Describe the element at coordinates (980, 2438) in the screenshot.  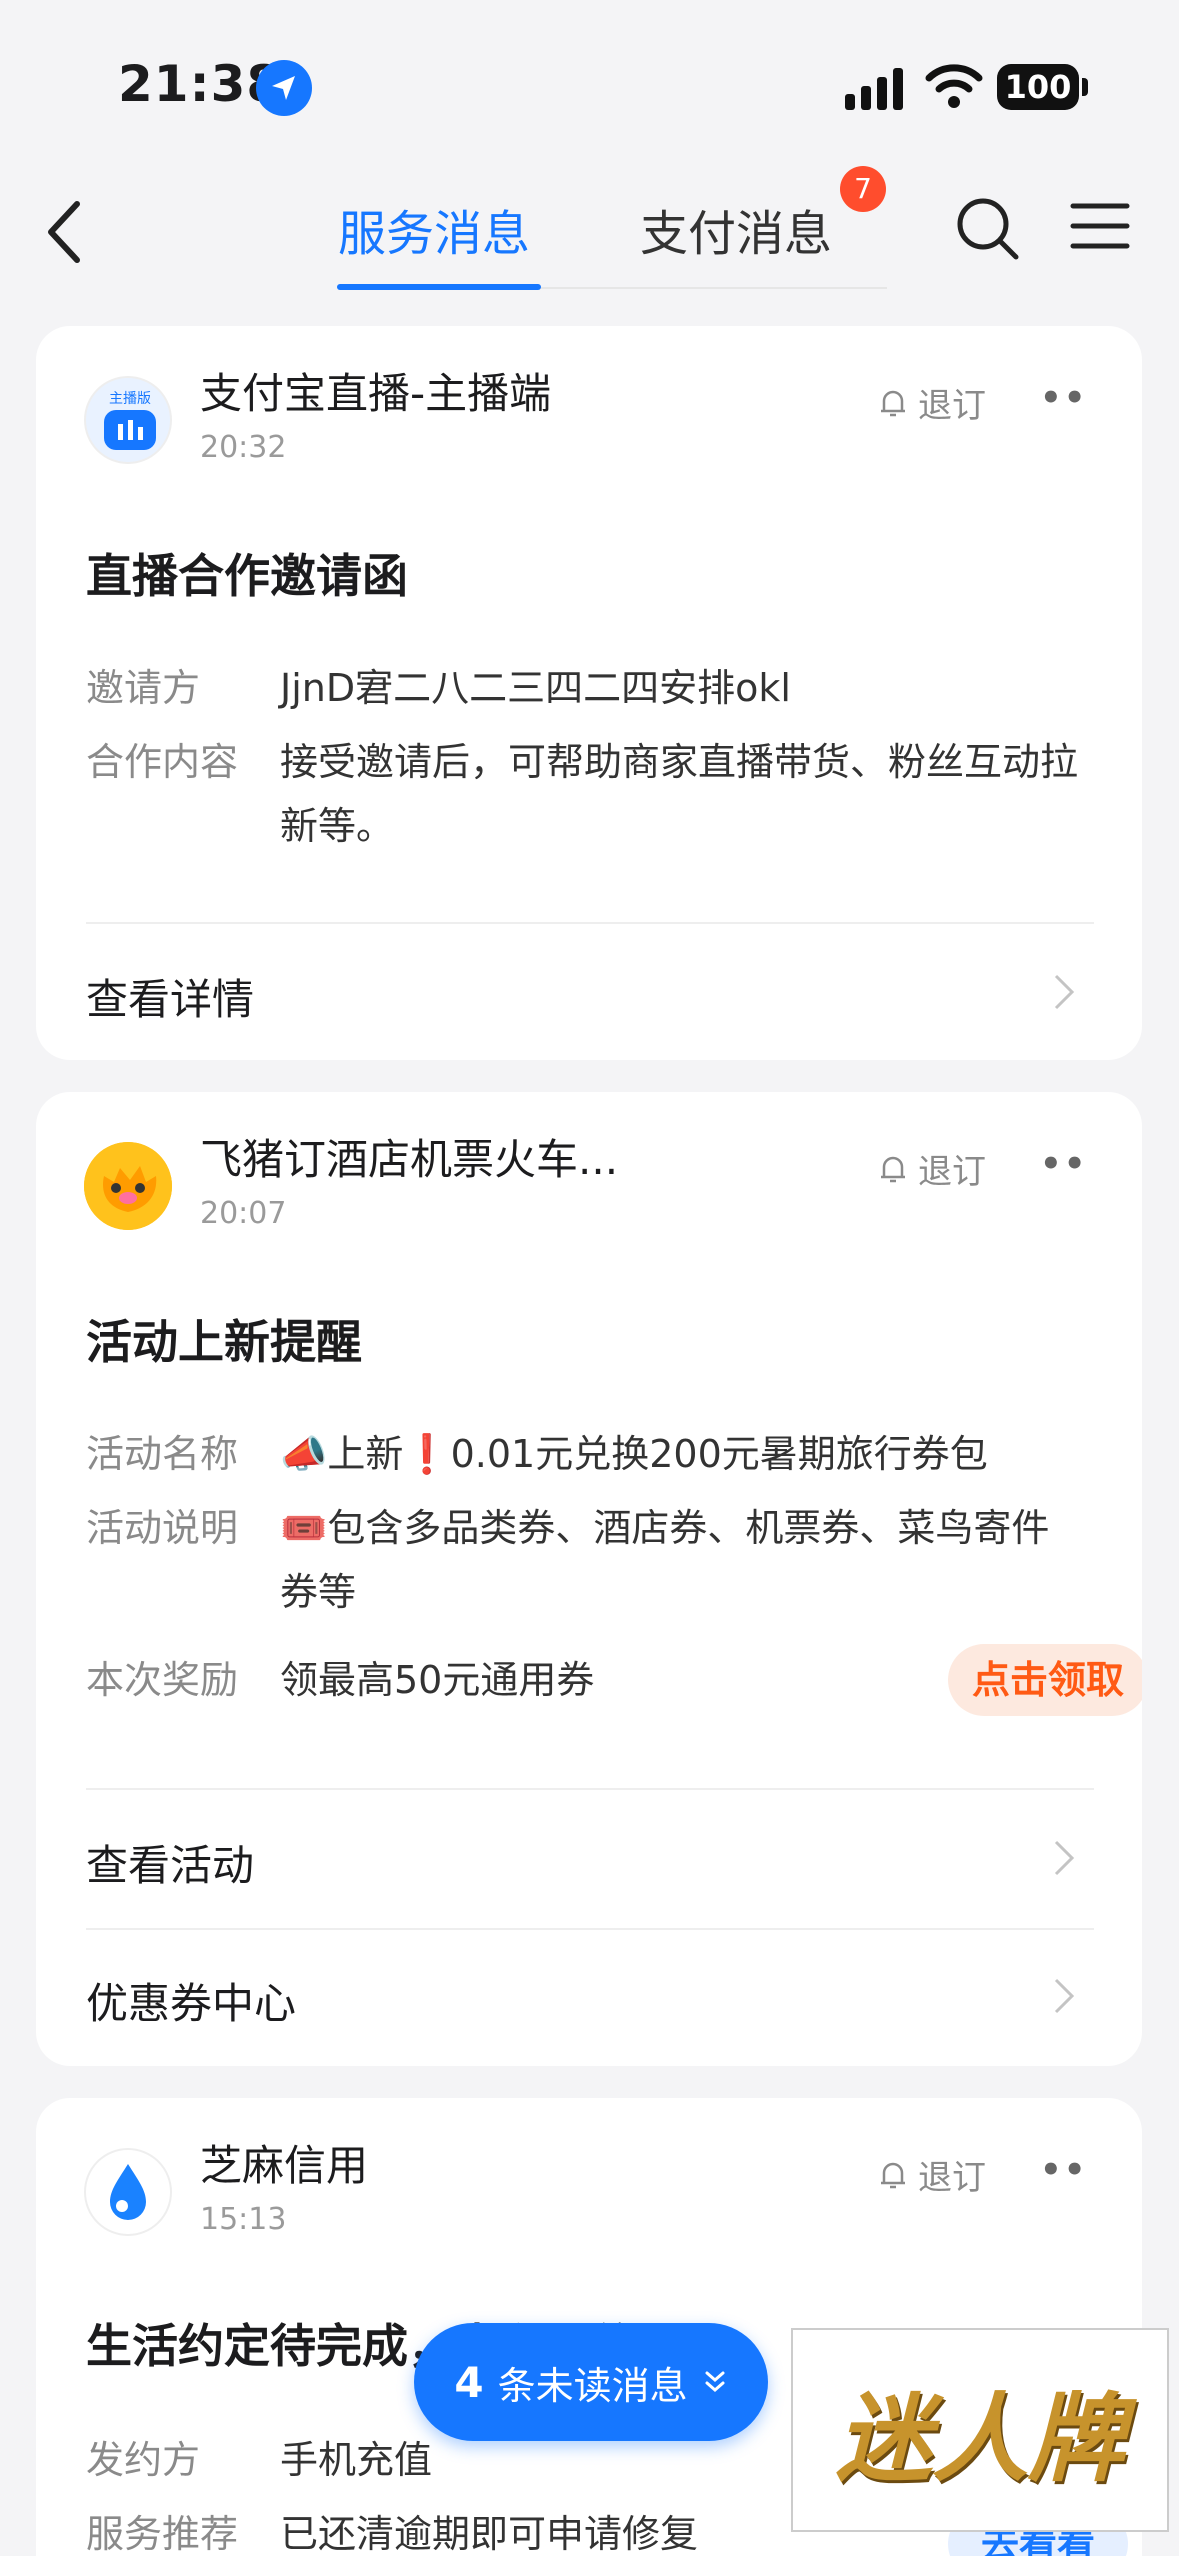
I see `ad-logo-text: 迷人牌` at that location.